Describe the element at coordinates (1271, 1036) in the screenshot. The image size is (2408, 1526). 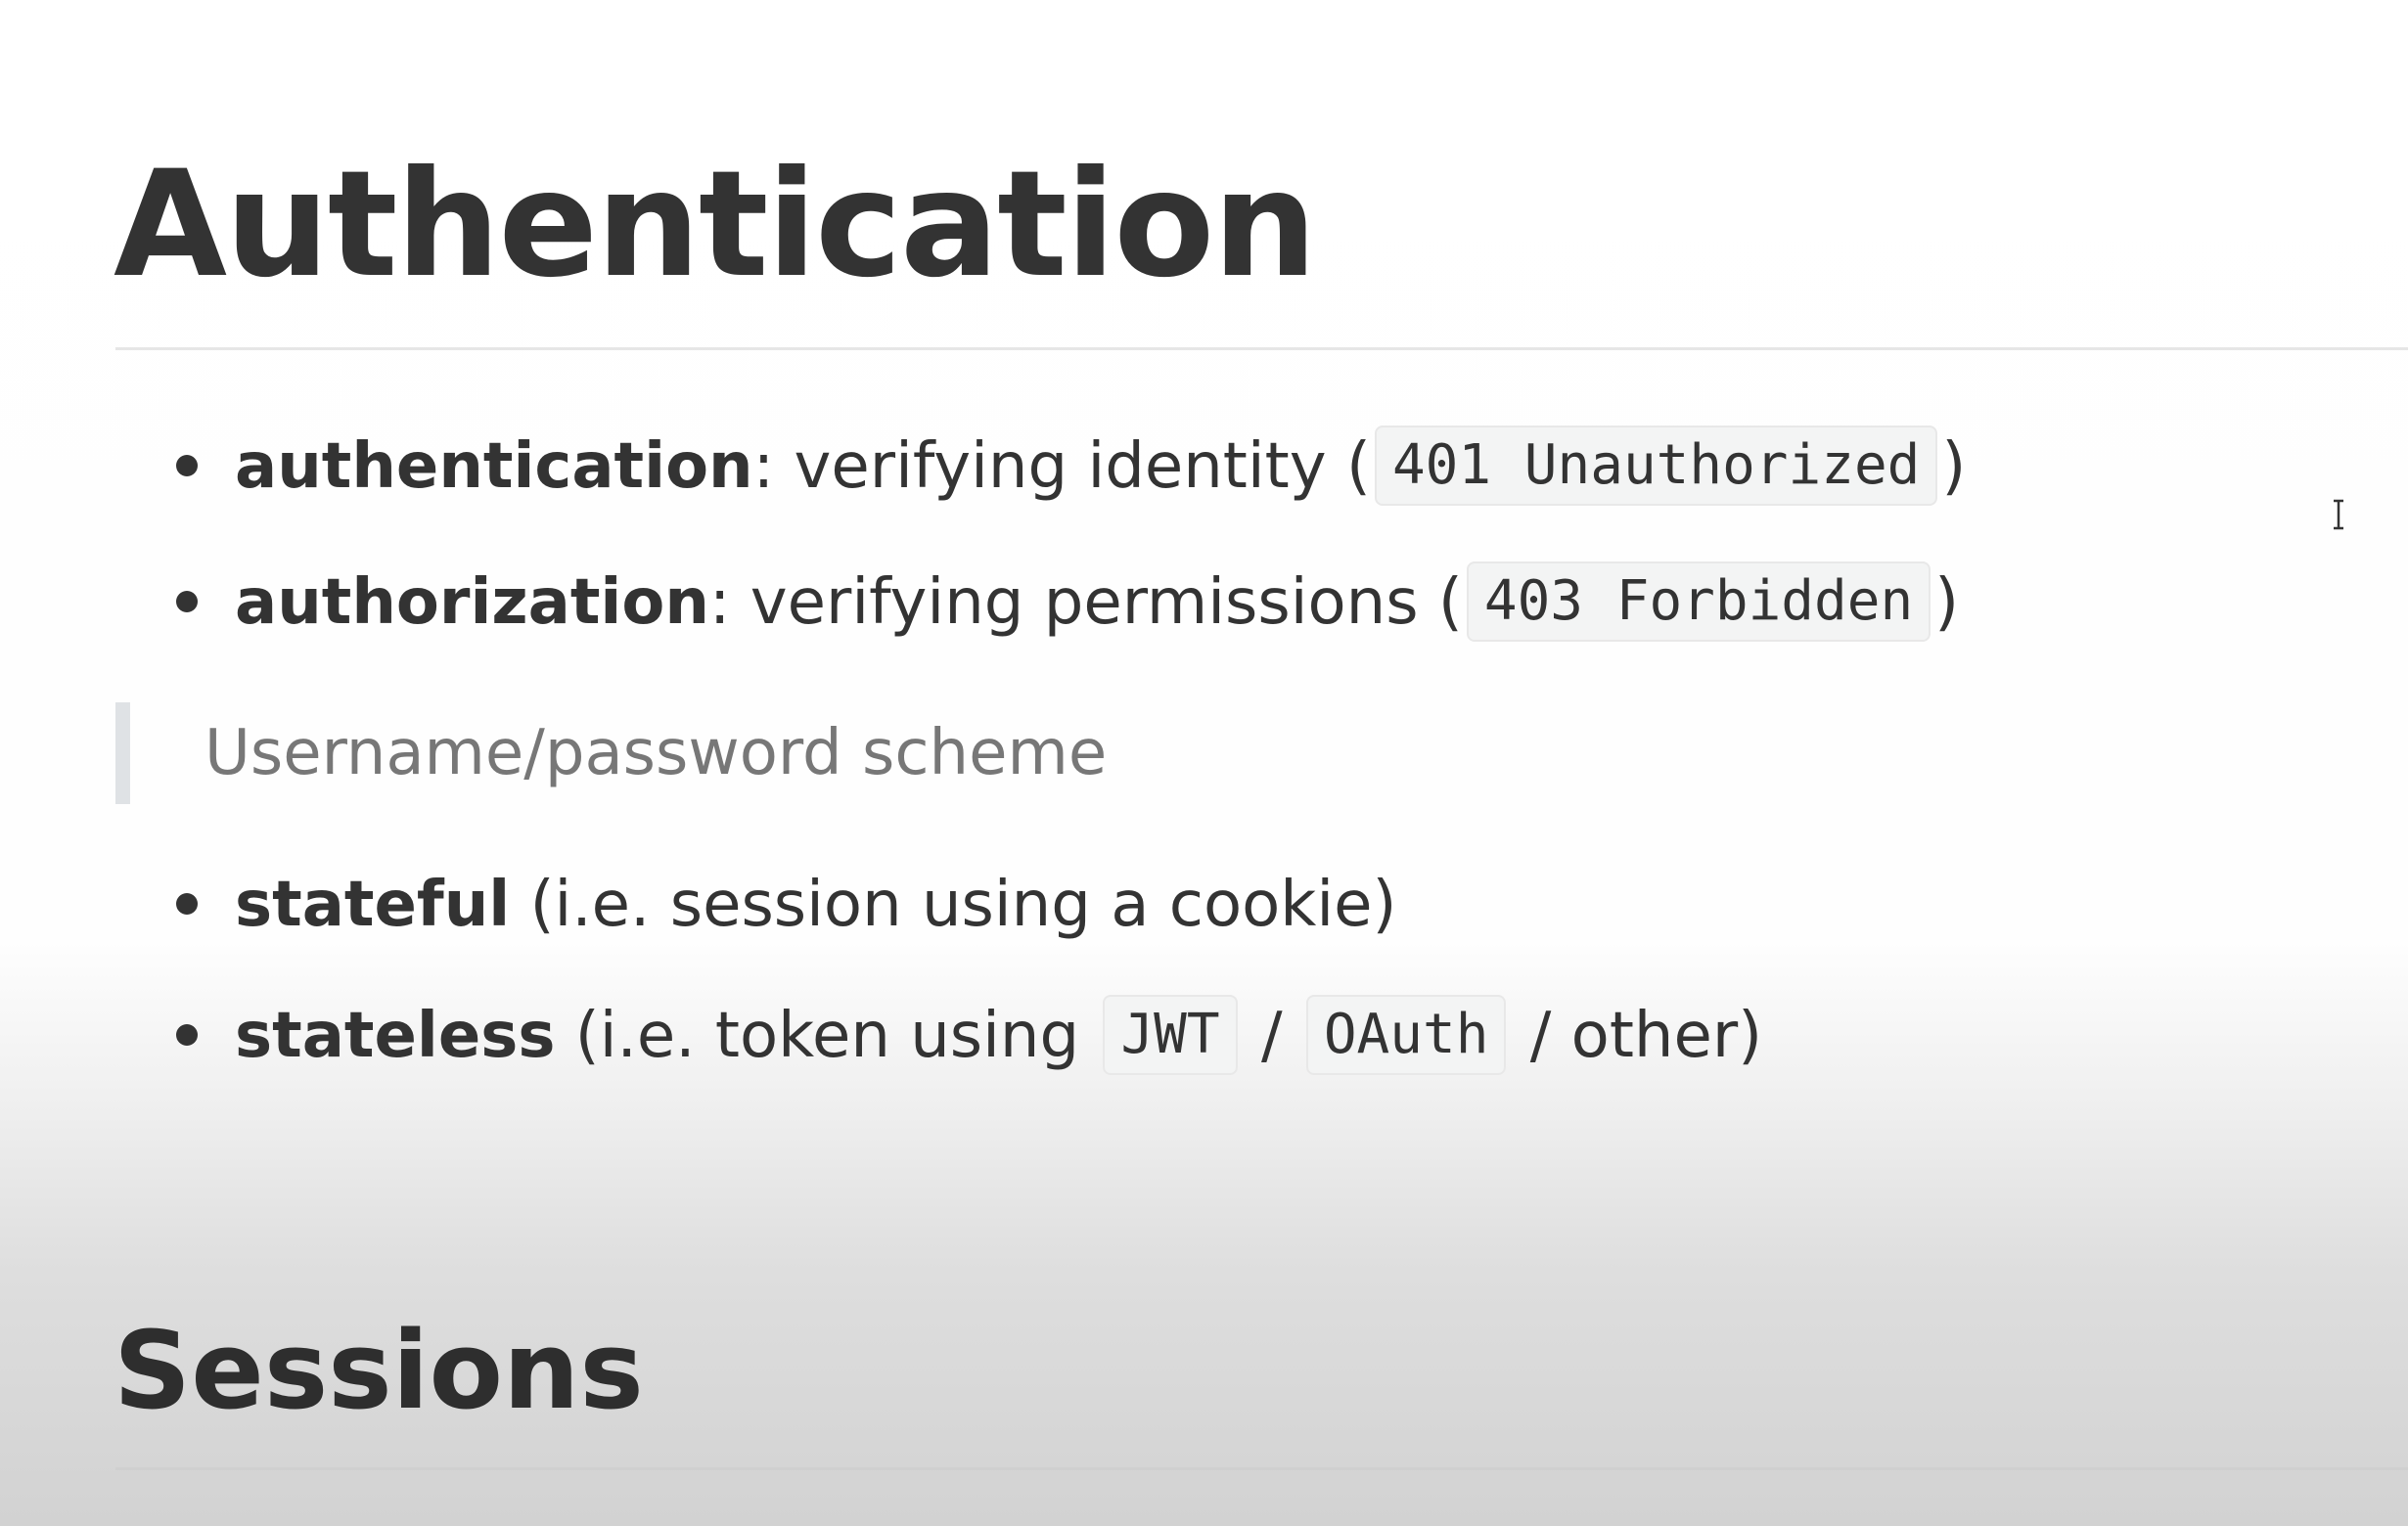
I see `item-slash: /` at that location.